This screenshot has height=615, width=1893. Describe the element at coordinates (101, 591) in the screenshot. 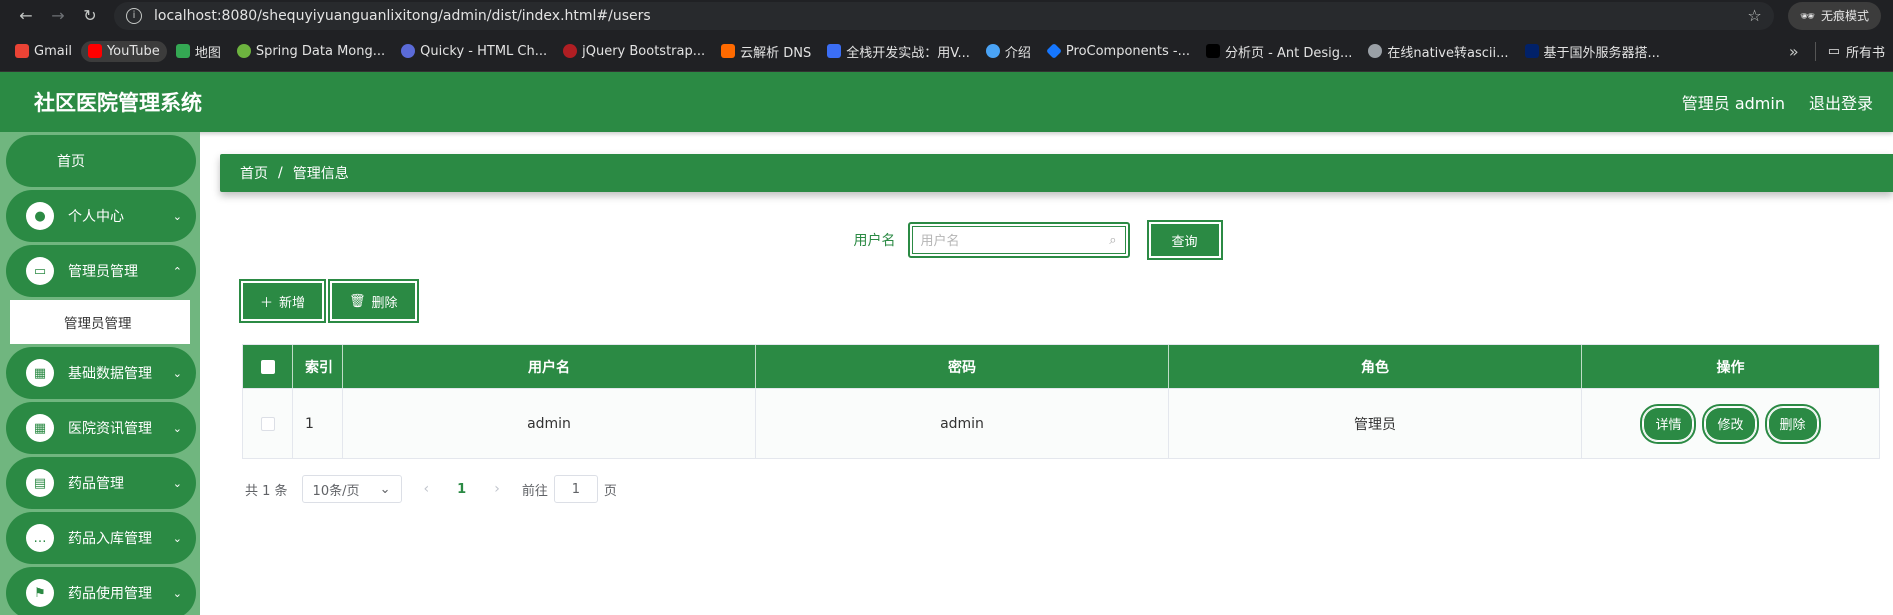

I see `sidebar-item-drug-usage: ⚑ 药品使用管理 ⌄` at that location.